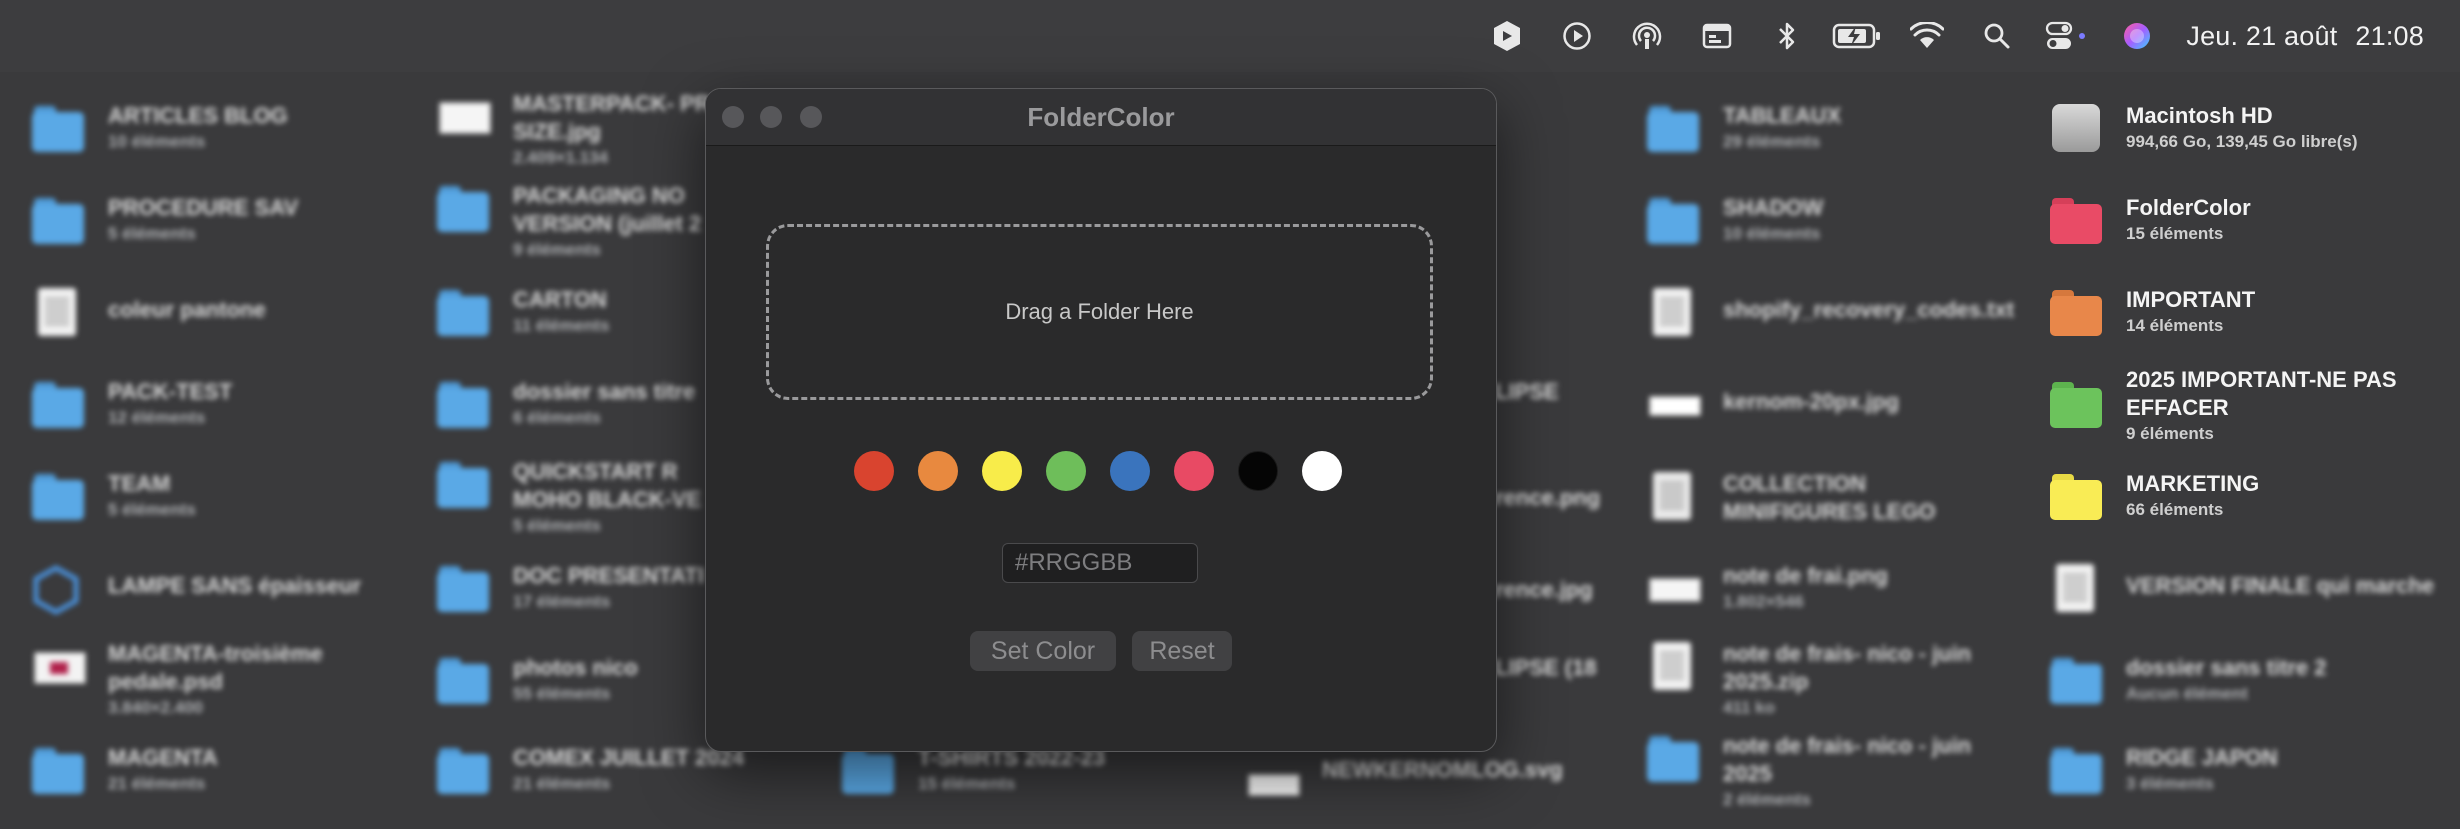 Image resolution: width=2460 pixels, height=829 pixels. What do you see at coordinates (2137, 36) in the screenshot?
I see `siri-icon` at bounding box center [2137, 36].